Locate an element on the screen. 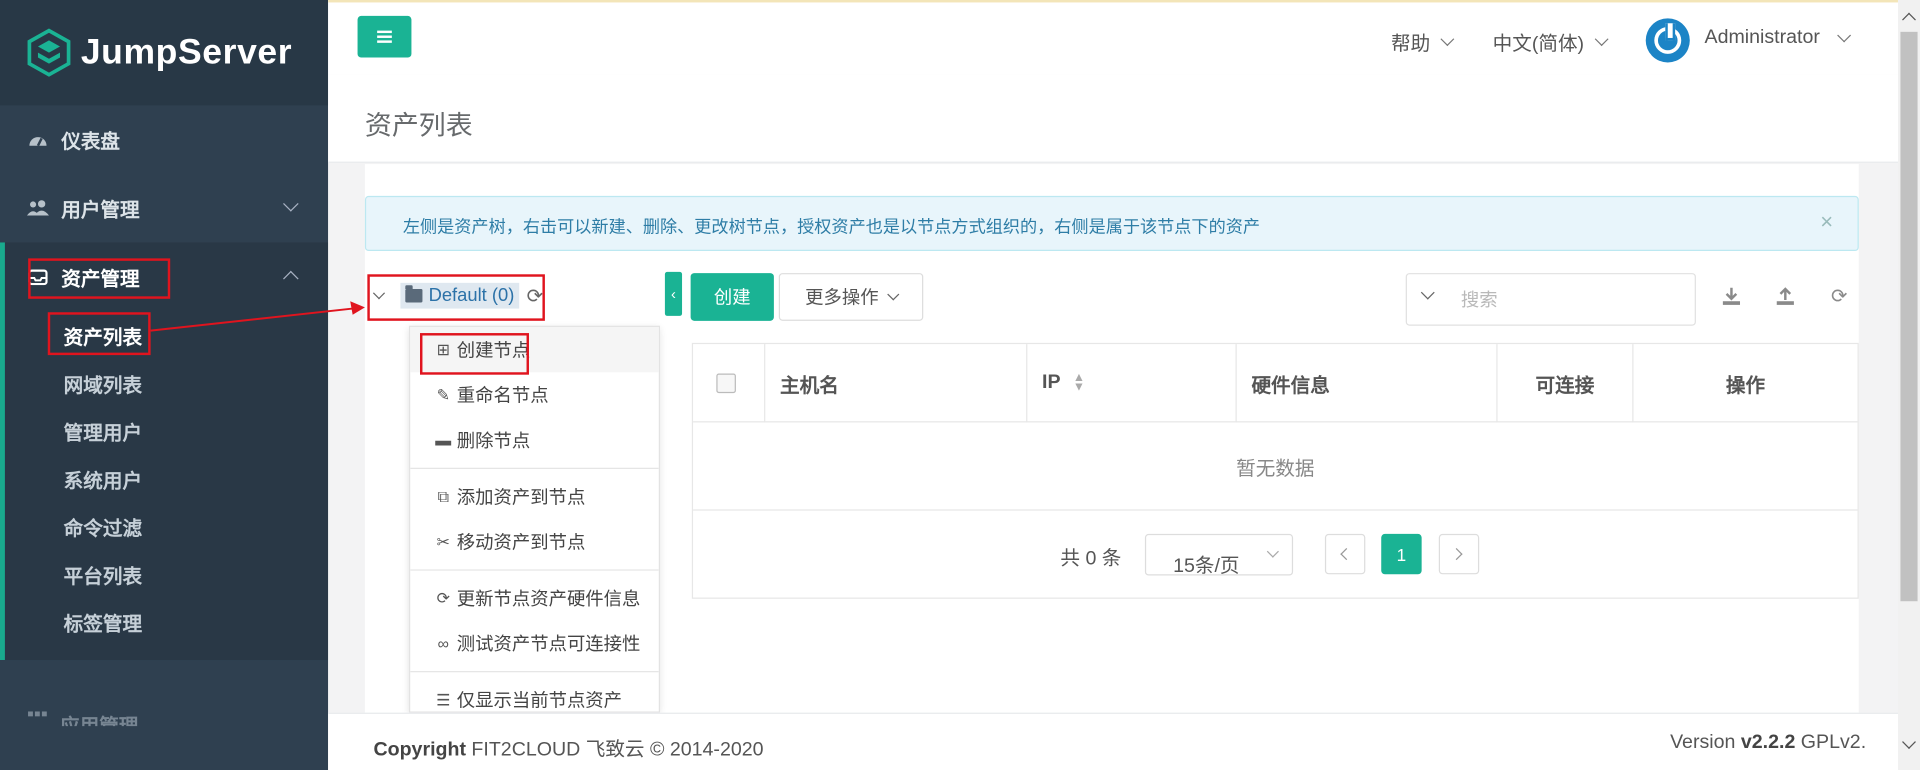  sidebar-item-domain-list: 网域列表 is located at coordinates (166, 383).